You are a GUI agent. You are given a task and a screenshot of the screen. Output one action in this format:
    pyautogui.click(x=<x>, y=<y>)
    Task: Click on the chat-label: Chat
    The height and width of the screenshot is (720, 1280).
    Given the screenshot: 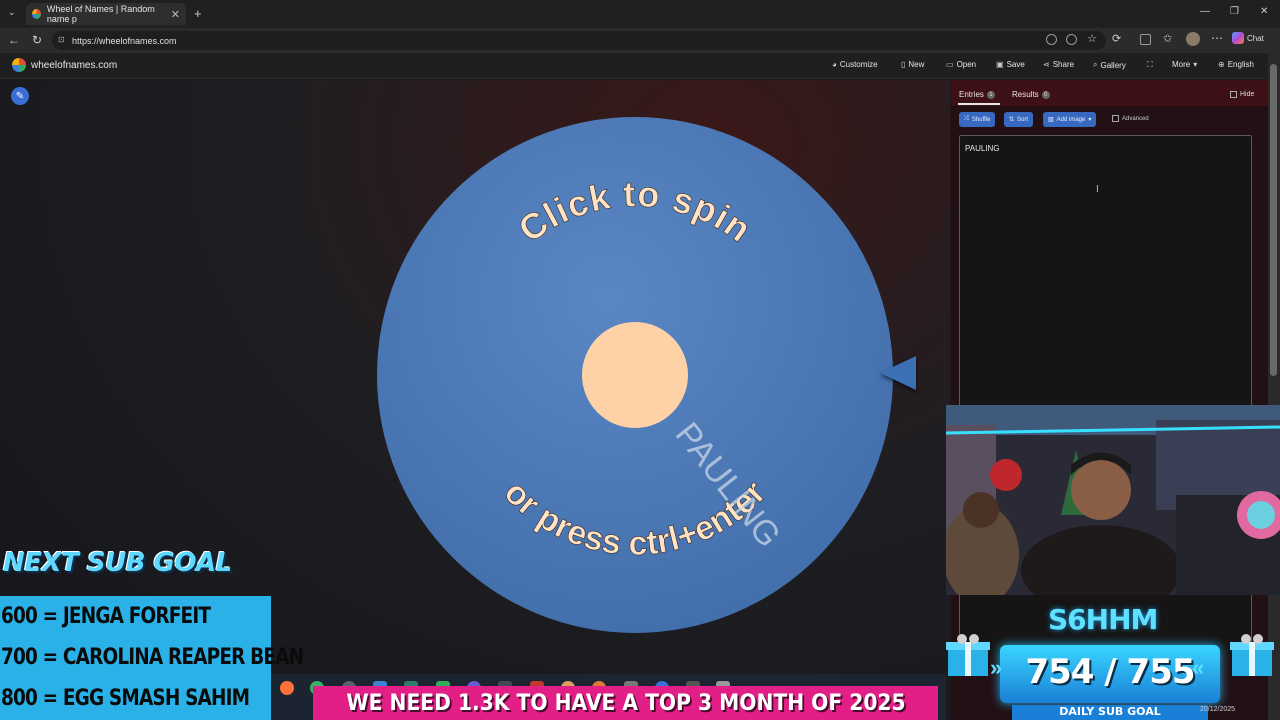 What is the action you would take?
    pyautogui.click(x=1255, y=38)
    